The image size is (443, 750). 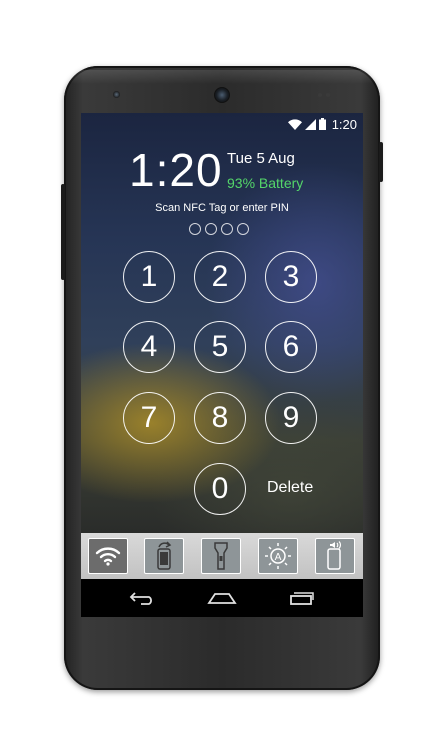 I want to click on quick-toggle-toolbar: A, so click(x=222, y=556).